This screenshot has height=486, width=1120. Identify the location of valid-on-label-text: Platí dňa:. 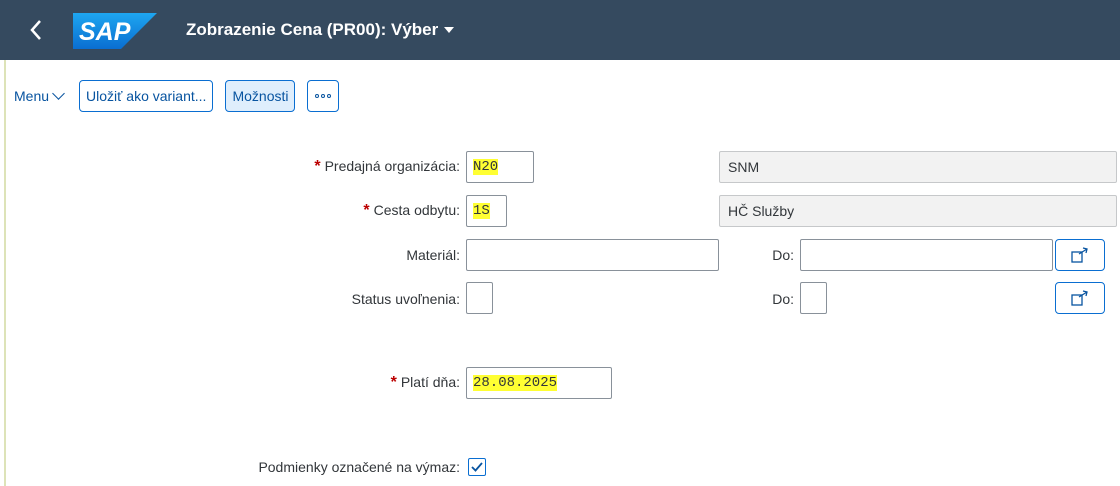
(430, 382).